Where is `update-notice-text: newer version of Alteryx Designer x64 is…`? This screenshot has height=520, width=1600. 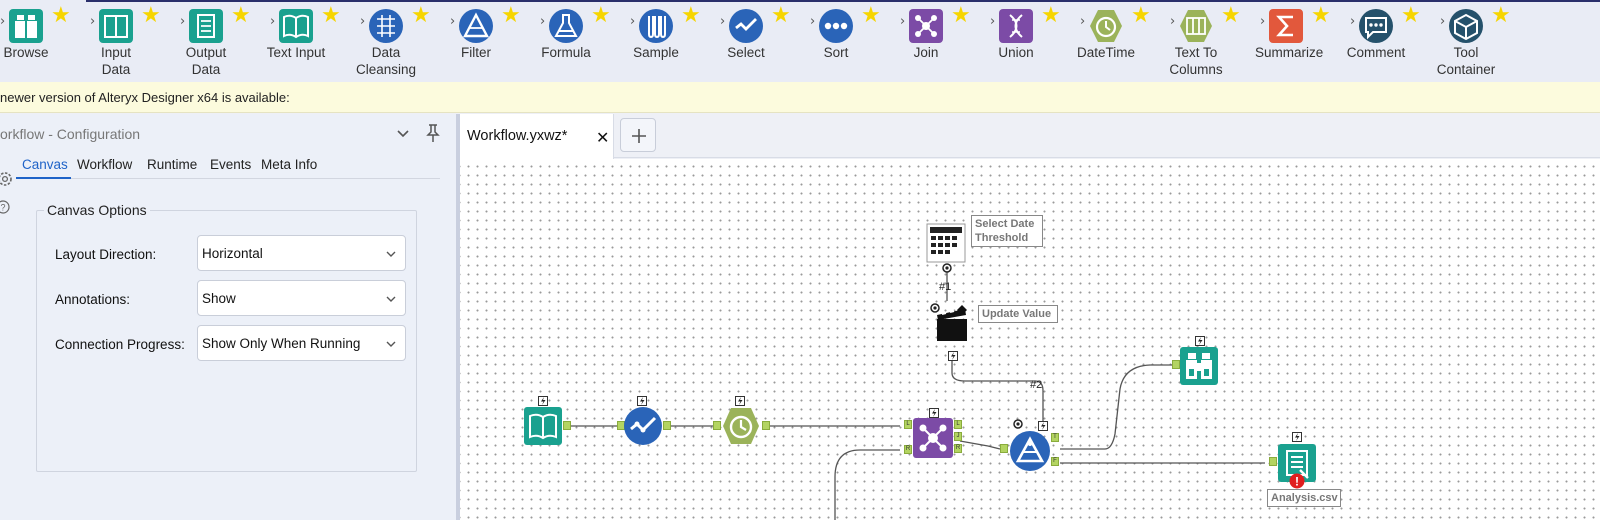 update-notice-text: newer version of Alteryx Designer x64 is… is located at coordinates (145, 97).